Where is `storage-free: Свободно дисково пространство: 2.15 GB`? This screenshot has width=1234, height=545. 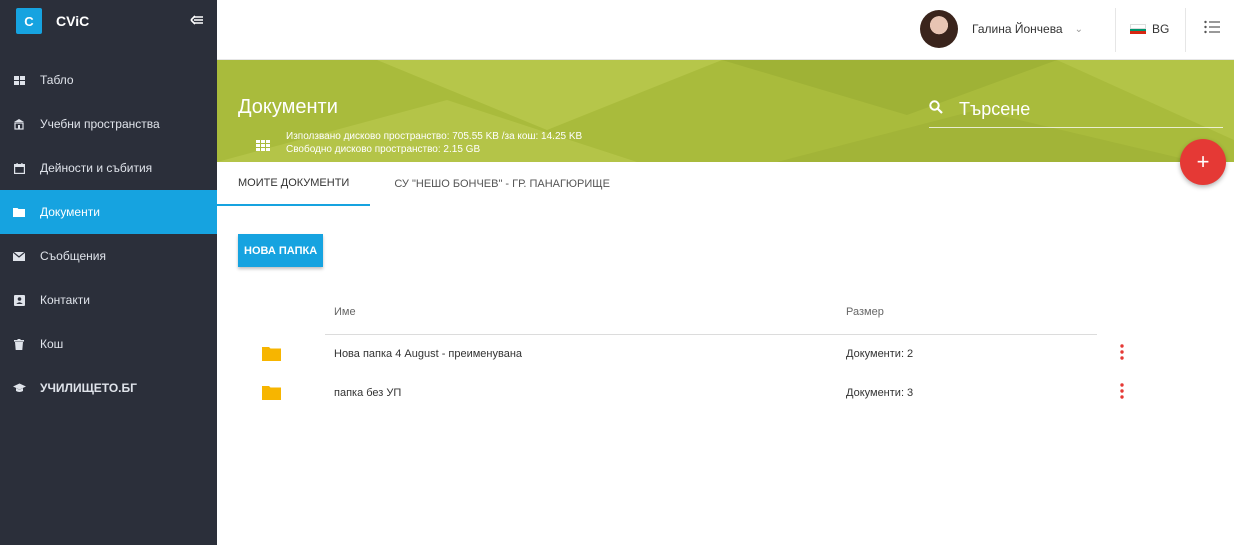
storage-free: Свободно дисково пространство: 2.15 GB is located at coordinates (383, 149).